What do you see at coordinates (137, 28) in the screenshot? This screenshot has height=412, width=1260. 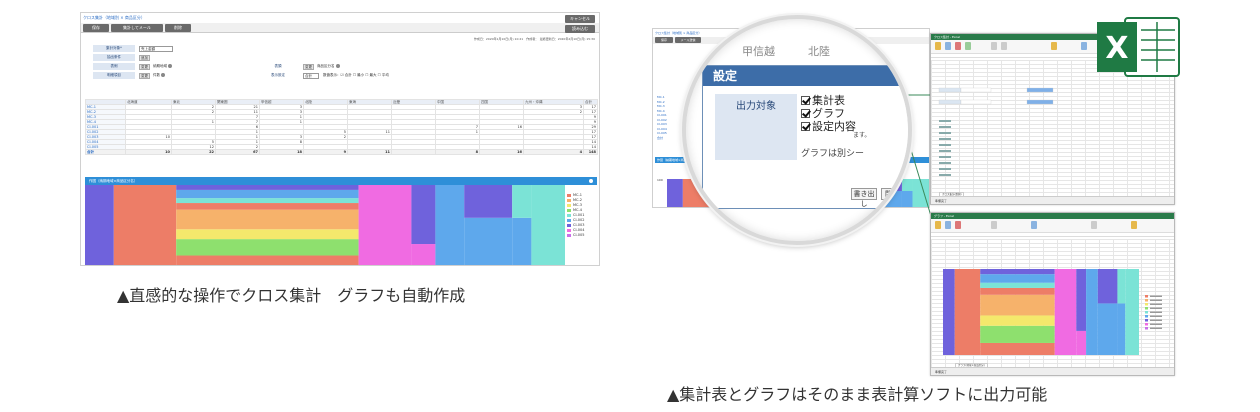 I see `email-button: 集計してメール` at bounding box center [137, 28].